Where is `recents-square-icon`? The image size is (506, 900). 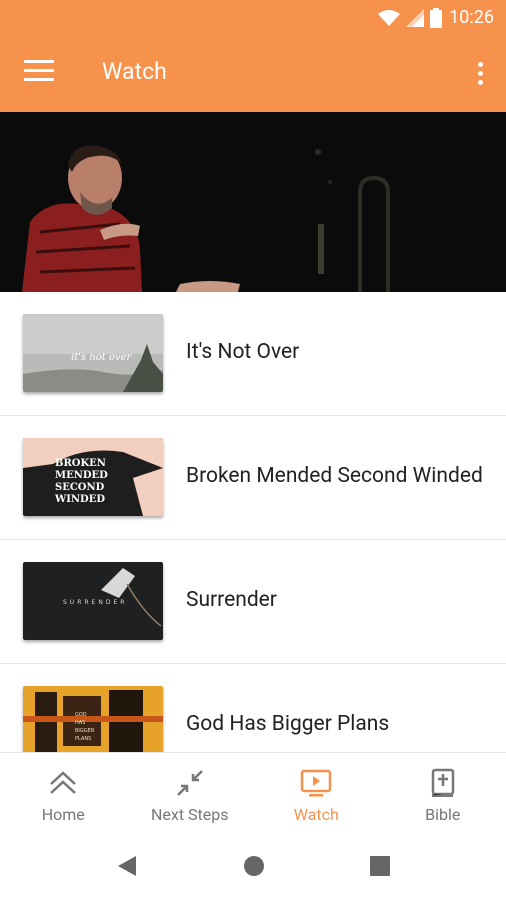 recents-square-icon is located at coordinates (380, 866).